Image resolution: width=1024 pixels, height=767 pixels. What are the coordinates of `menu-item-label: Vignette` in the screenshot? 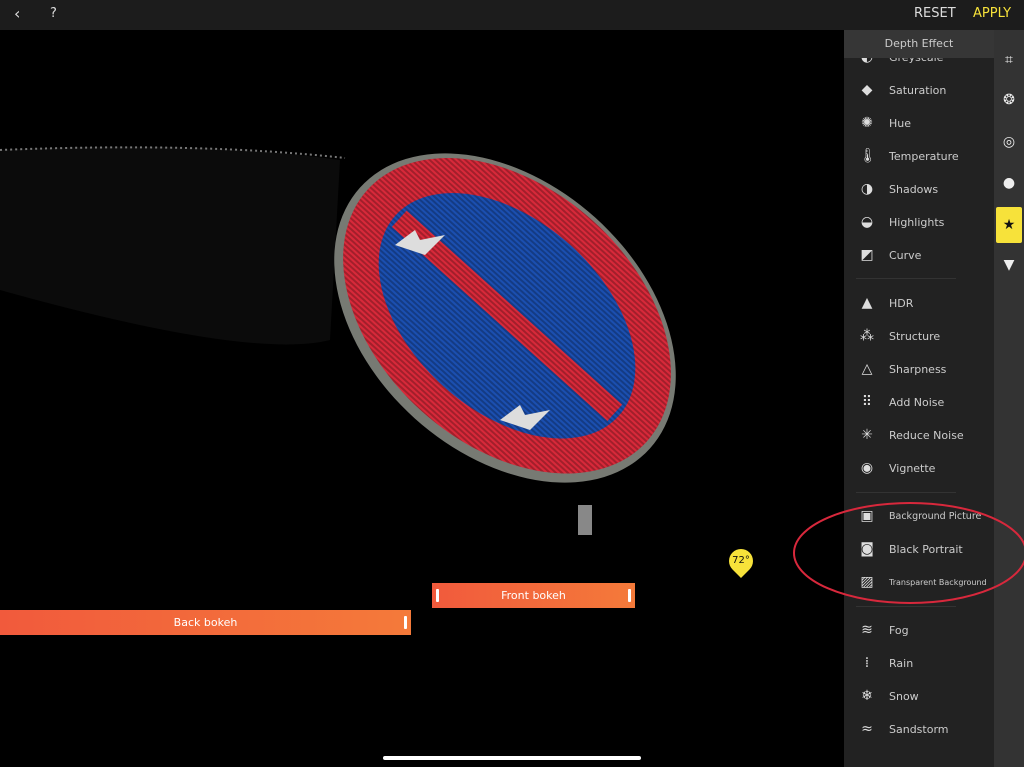 It's located at (912, 468).